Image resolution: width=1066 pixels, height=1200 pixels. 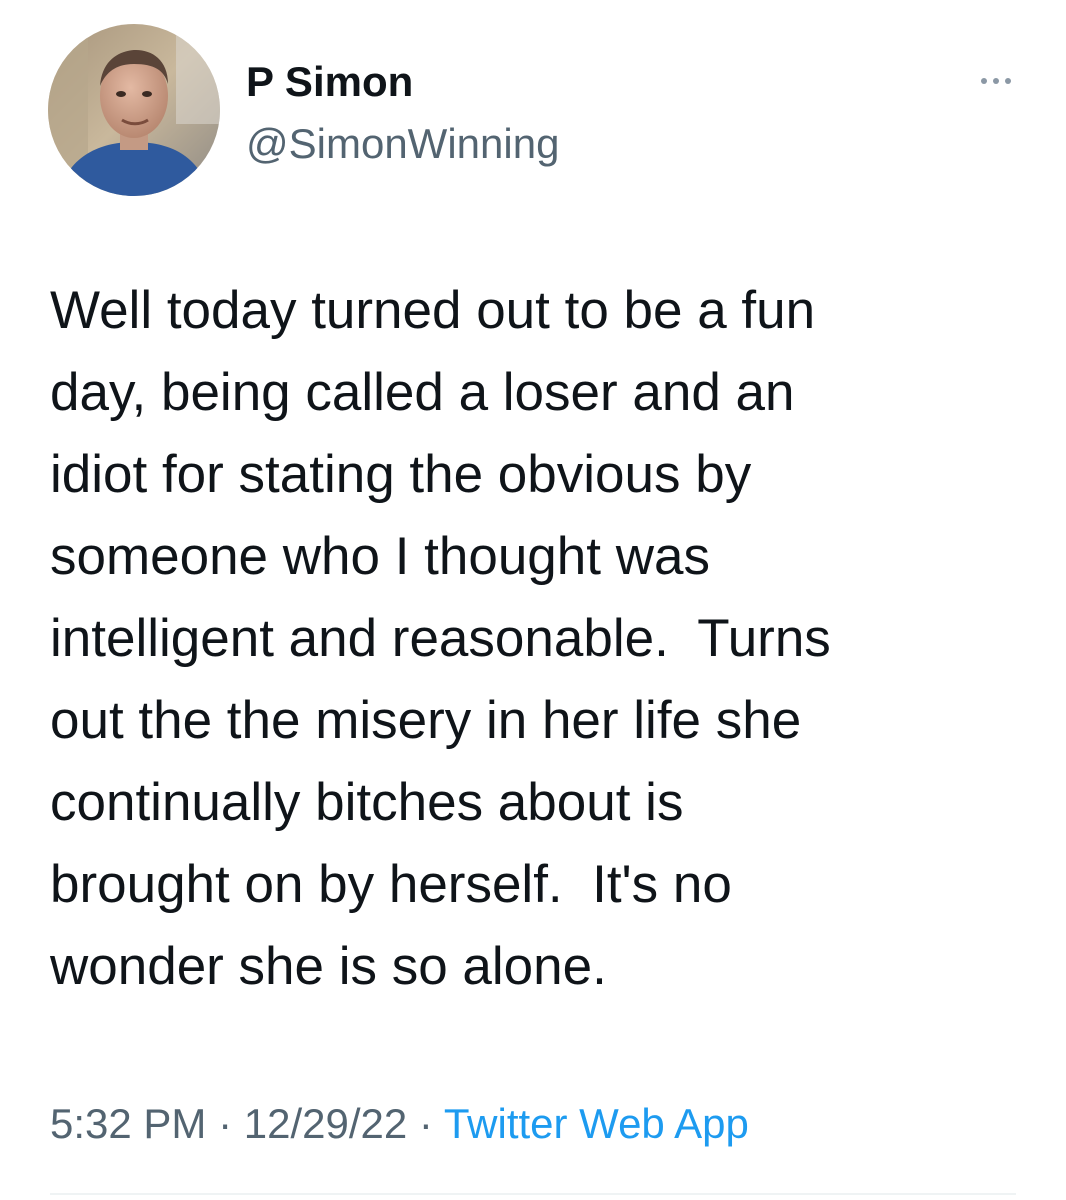 What do you see at coordinates (996, 81) in the screenshot?
I see `more-options-icon` at bounding box center [996, 81].